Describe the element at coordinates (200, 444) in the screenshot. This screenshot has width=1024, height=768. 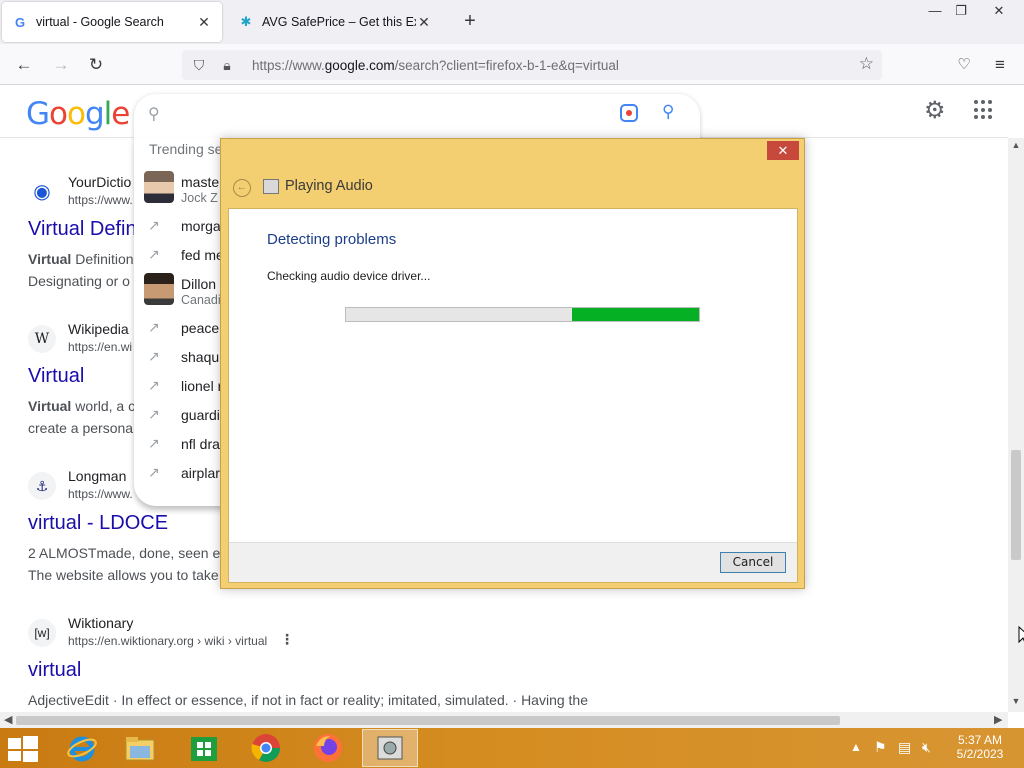
I see `suggestion-text: nfl dra` at that location.